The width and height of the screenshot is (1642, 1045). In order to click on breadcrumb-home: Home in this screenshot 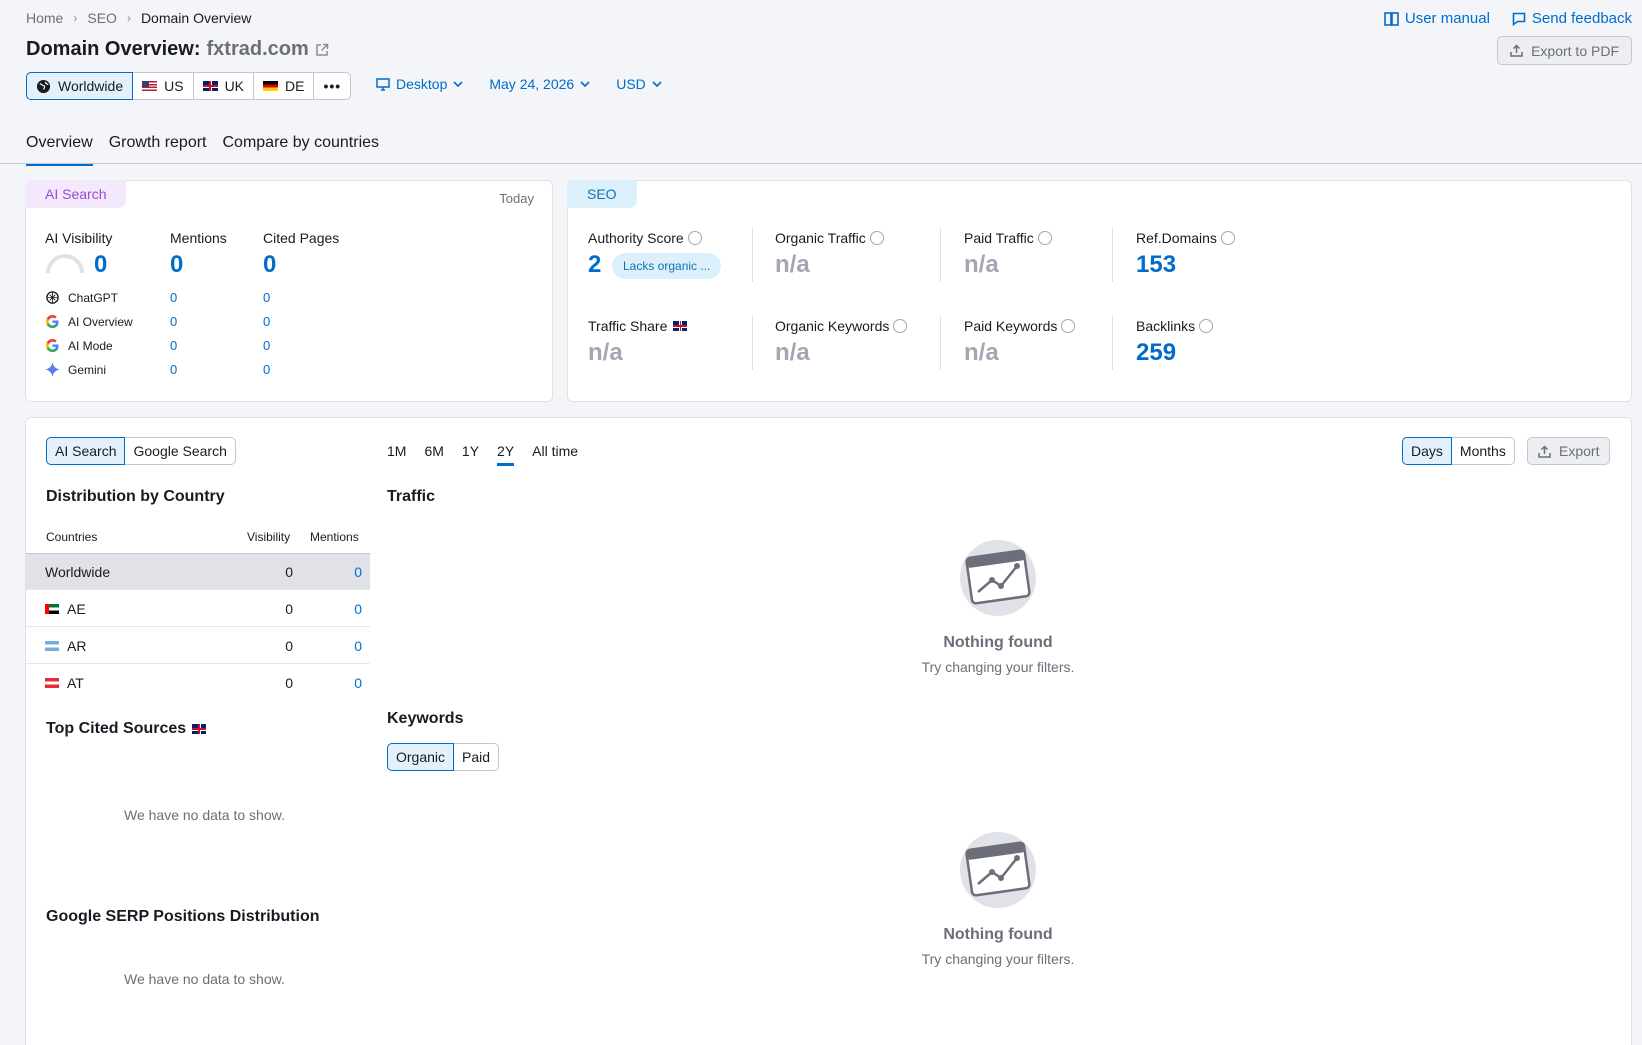, I will do `click(44, 18)`.